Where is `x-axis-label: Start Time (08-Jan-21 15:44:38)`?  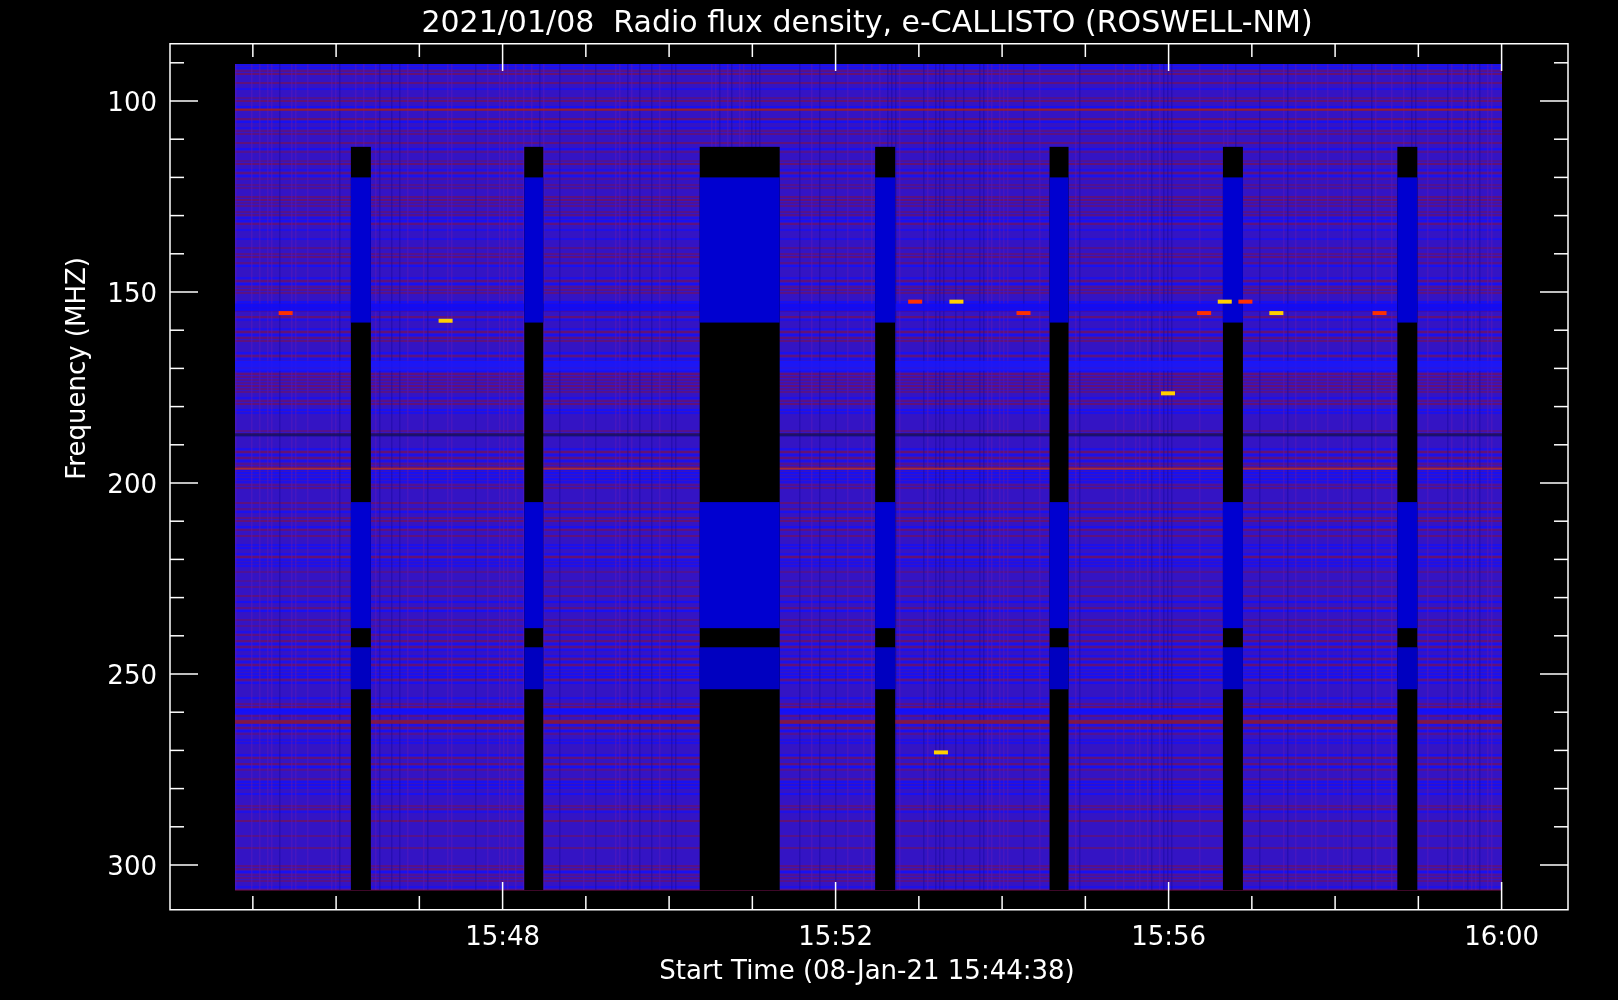 x-axis-label: Start Time (08-Jan-21 15:44:38) is located at coordinates (867, 970).